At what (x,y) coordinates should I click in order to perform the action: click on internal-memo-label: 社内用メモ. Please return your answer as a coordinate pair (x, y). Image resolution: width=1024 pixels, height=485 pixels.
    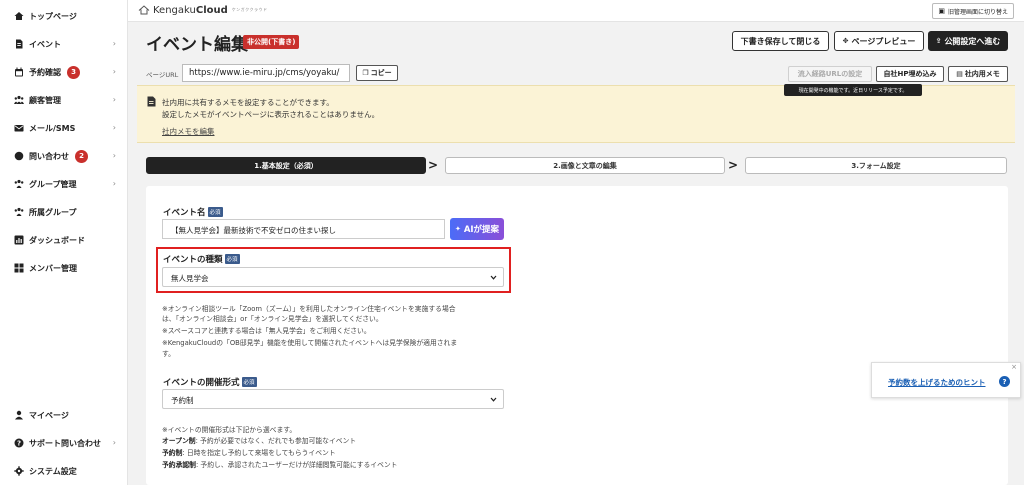
    Looking at the image, I should click on (982, 74).